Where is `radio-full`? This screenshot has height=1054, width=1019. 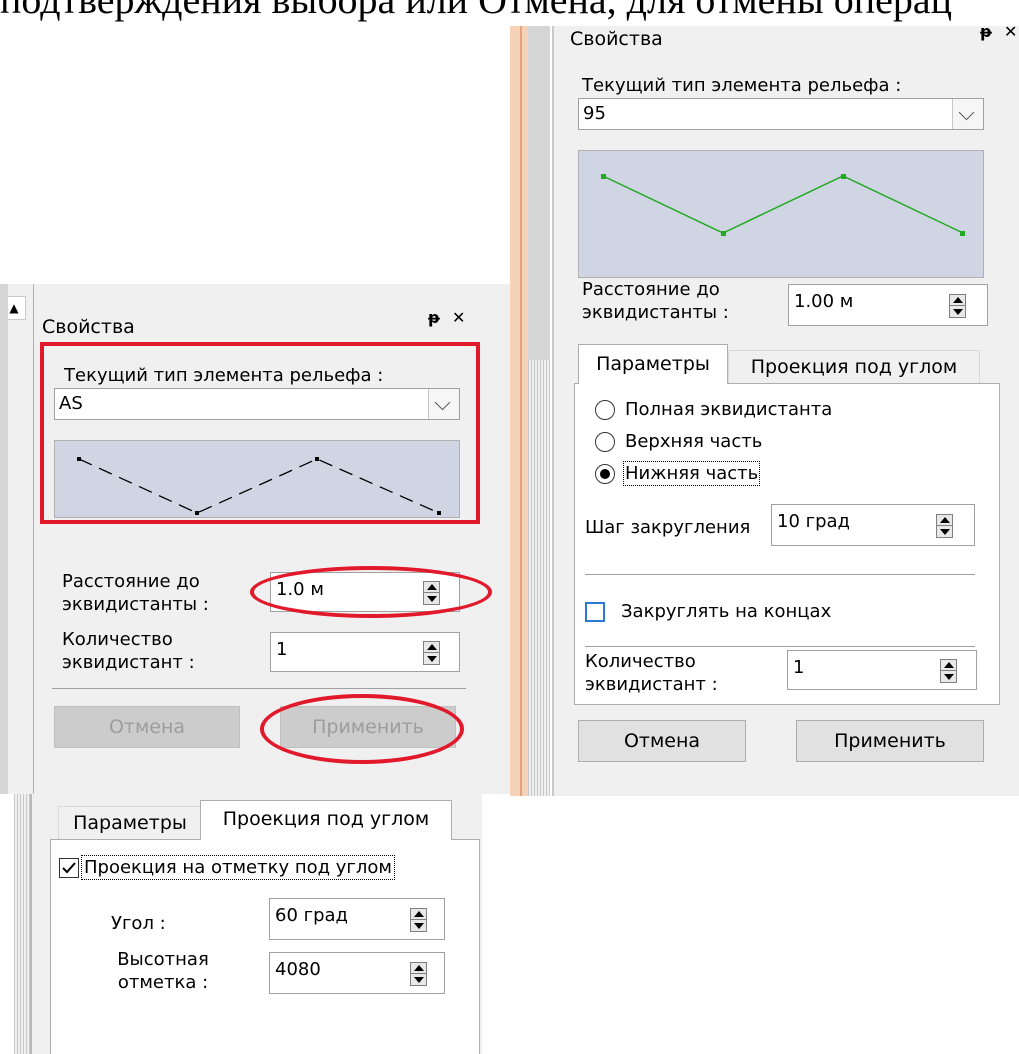 radio-full is located at coordinates (605, 410).